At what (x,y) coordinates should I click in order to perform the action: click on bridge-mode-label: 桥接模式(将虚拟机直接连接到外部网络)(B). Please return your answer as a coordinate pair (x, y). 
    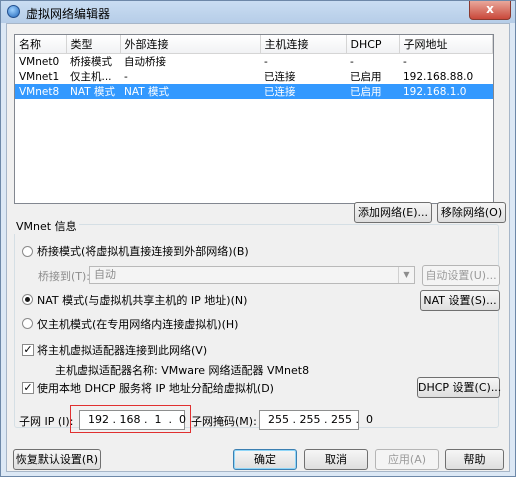
    Looking at the image, I should click on (143, 251).